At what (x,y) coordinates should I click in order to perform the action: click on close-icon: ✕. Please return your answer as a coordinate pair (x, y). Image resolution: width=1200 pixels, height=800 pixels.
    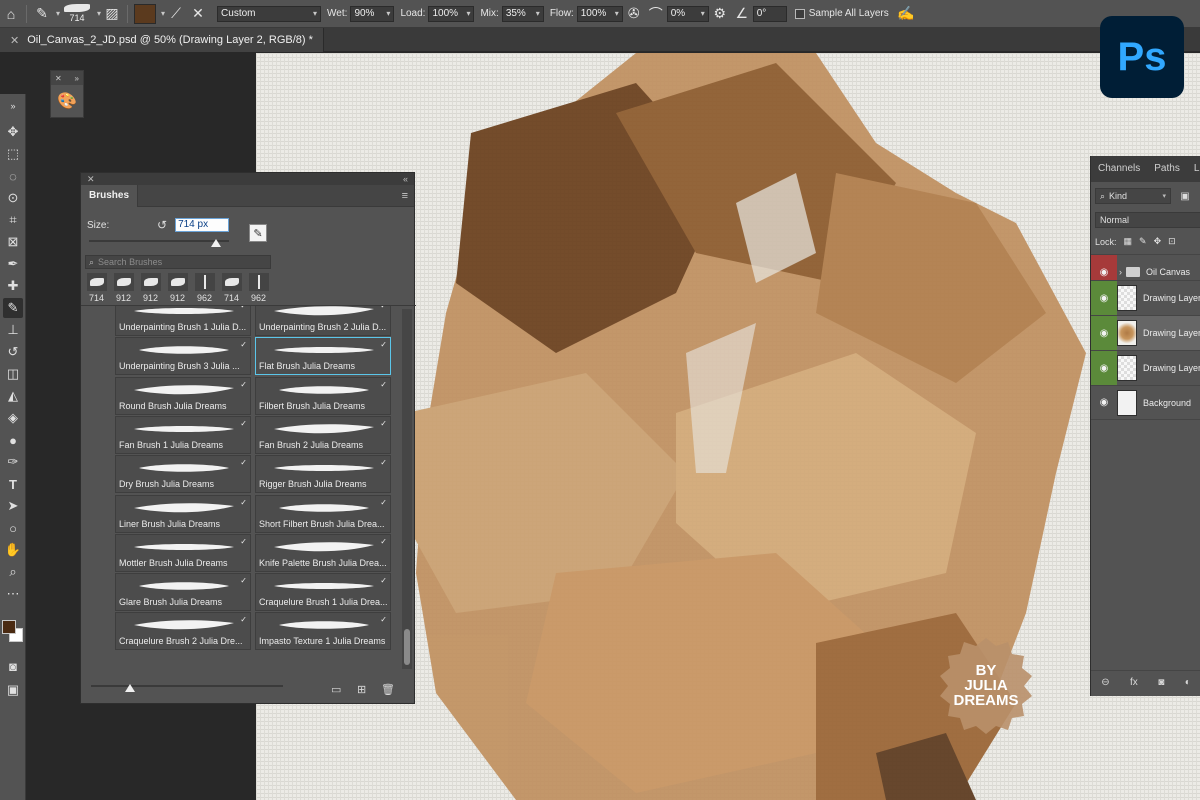
    Looking at the image, I should click on (91, 179).